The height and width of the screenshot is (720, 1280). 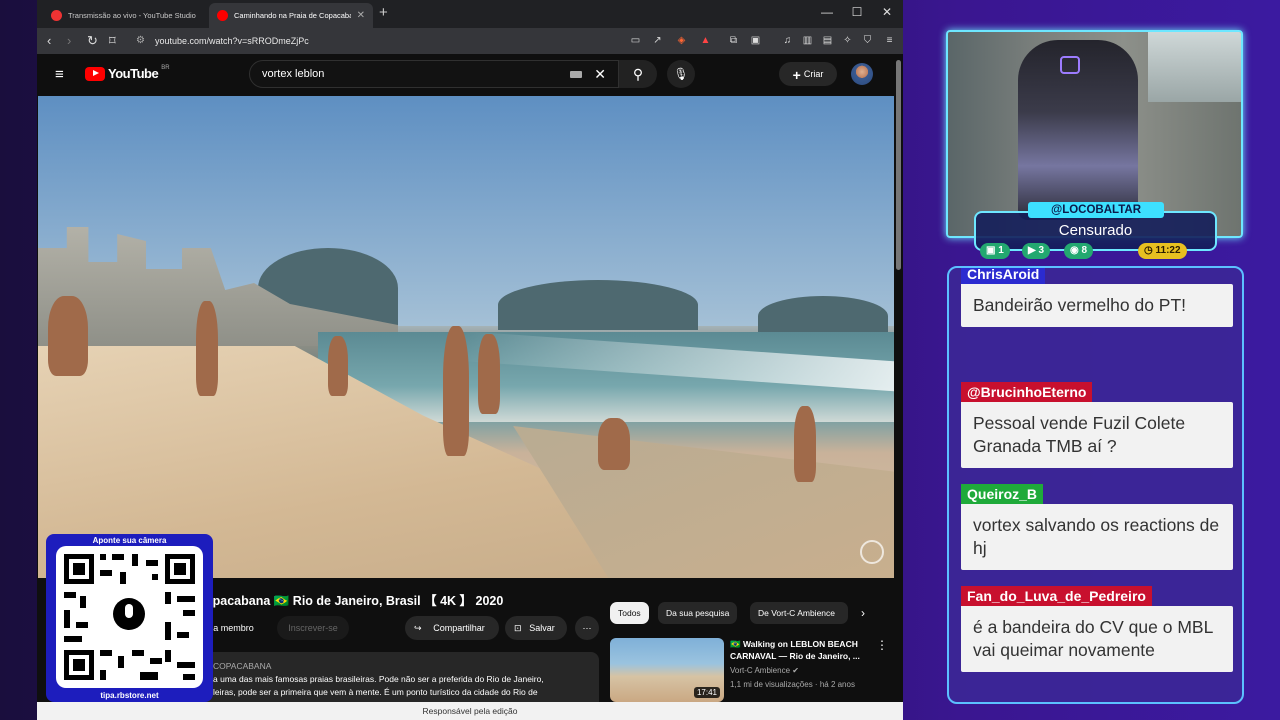 What do you see at coordinates (359, 41) in the screenshot?
I see `url-field: ⚙ youtube.com/watch?v=sRRODmeZjPc` at bounding box center [359, 41].